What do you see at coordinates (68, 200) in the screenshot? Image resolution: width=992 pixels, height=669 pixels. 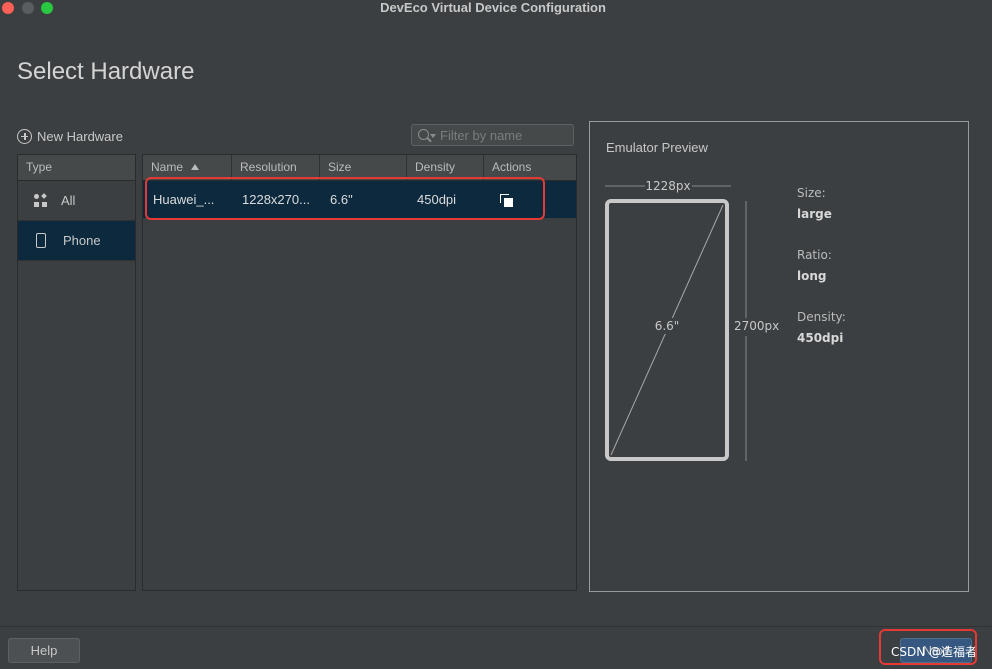 I see `type-item-label: All` at bounding box center [68, 200].